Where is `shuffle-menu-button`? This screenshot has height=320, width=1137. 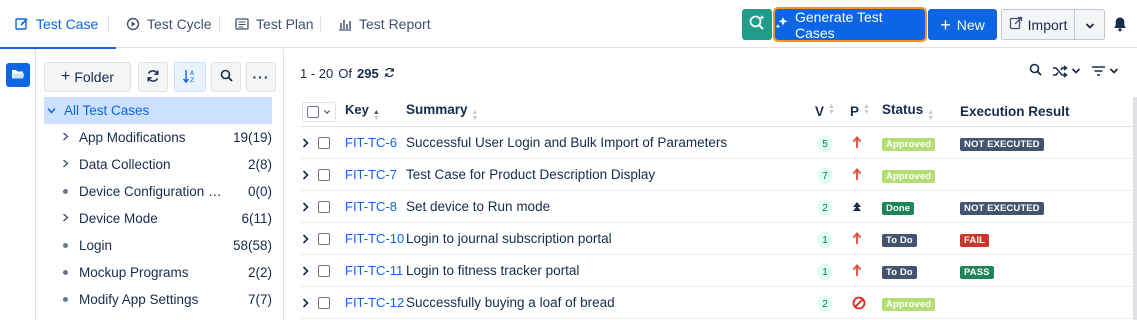
shuffle-menu-button is located at coordinates (1066, 71).